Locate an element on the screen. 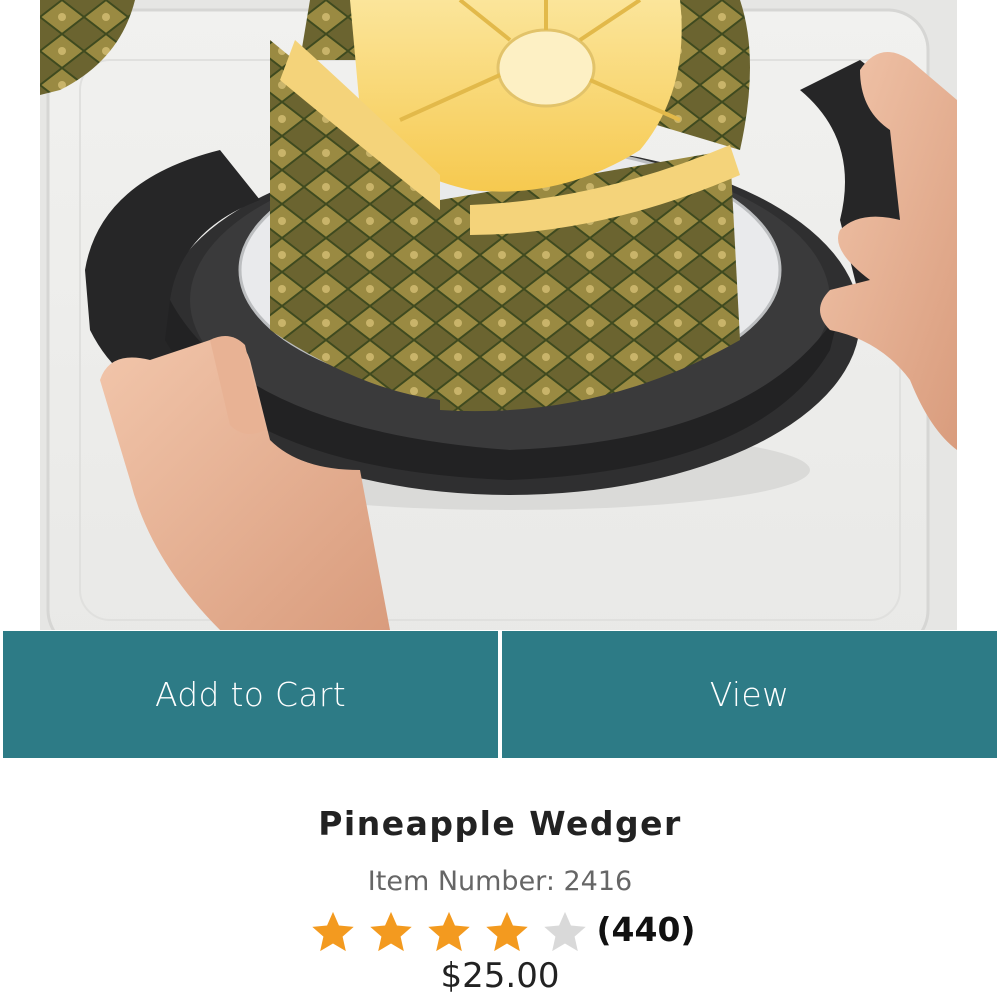 The height and width of the screenshot is (1000, 1000). review-count: (440) is located at coordinates (645, 929).